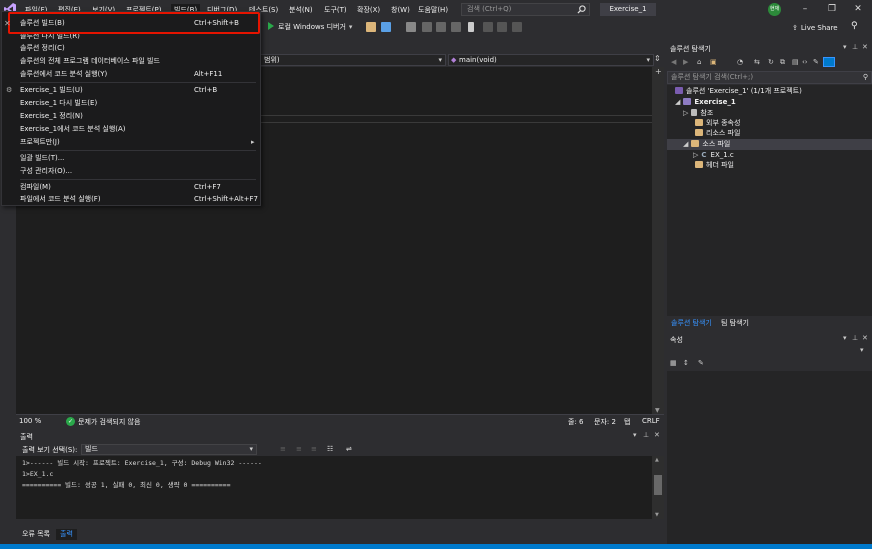  I want to click on menu-project-only: 프로젝트만(J) ▸, so click(131, 142).